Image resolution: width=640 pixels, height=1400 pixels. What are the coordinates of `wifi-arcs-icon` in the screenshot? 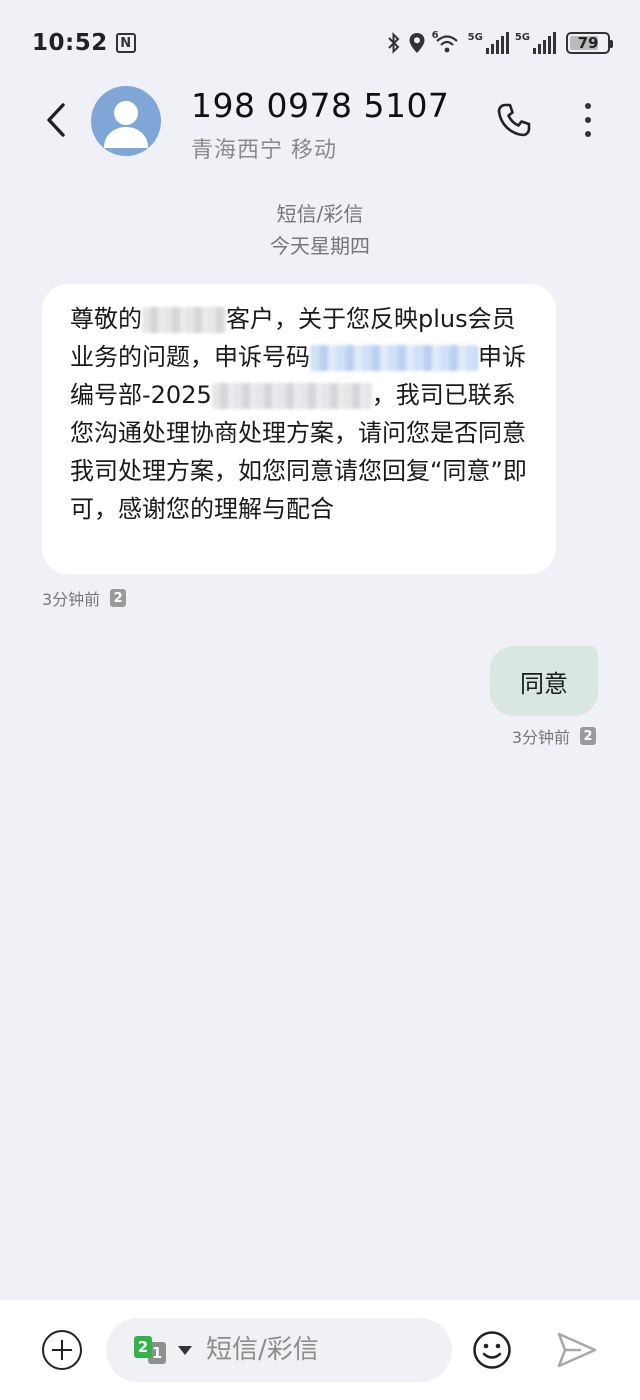 It's located at (446, 44).